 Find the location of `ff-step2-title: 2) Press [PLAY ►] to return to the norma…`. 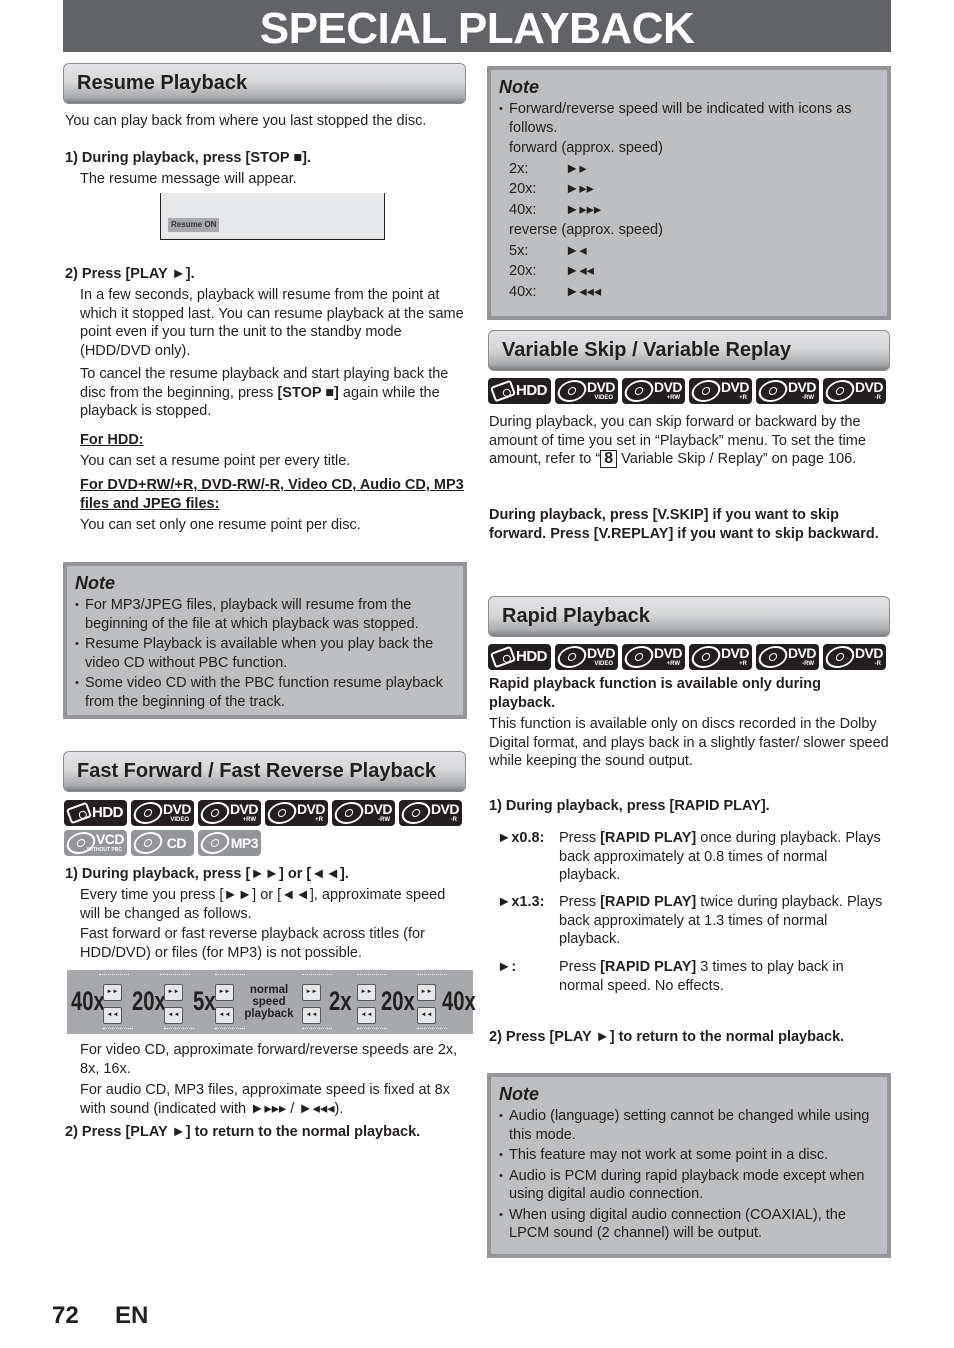

ff-step2-title: 2) Press [PLAY ►] to return to the norma… is located at coordinates (243, 1132).